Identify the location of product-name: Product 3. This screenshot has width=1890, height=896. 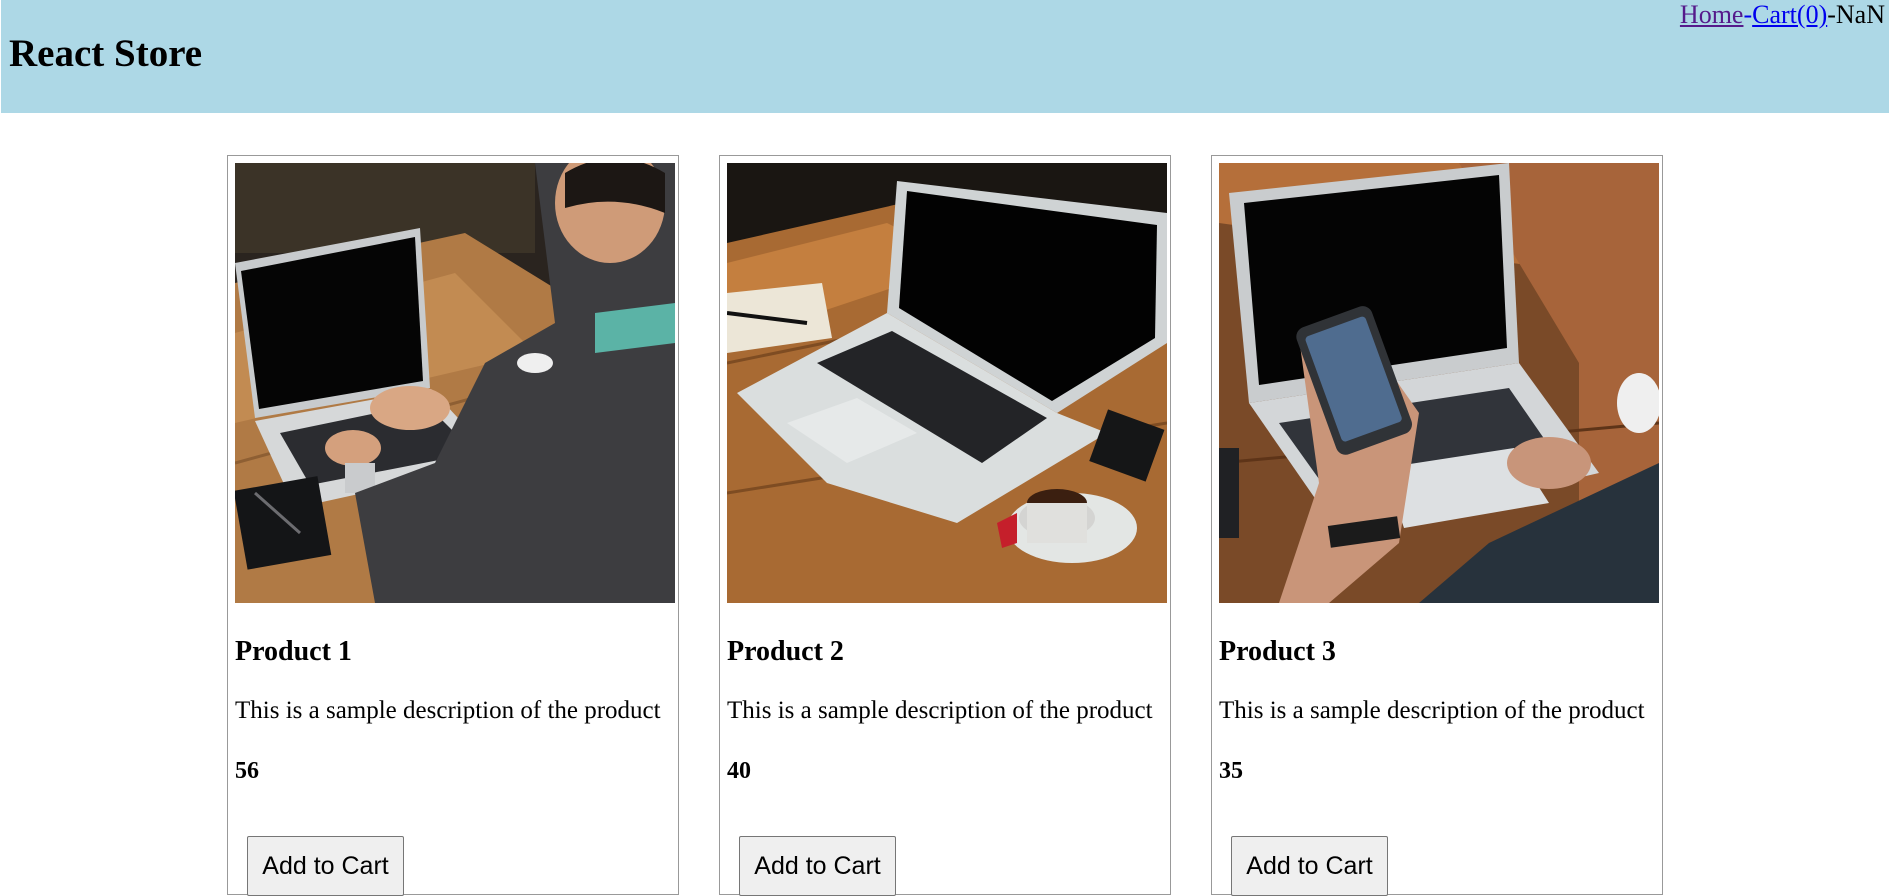
(1277, 651).